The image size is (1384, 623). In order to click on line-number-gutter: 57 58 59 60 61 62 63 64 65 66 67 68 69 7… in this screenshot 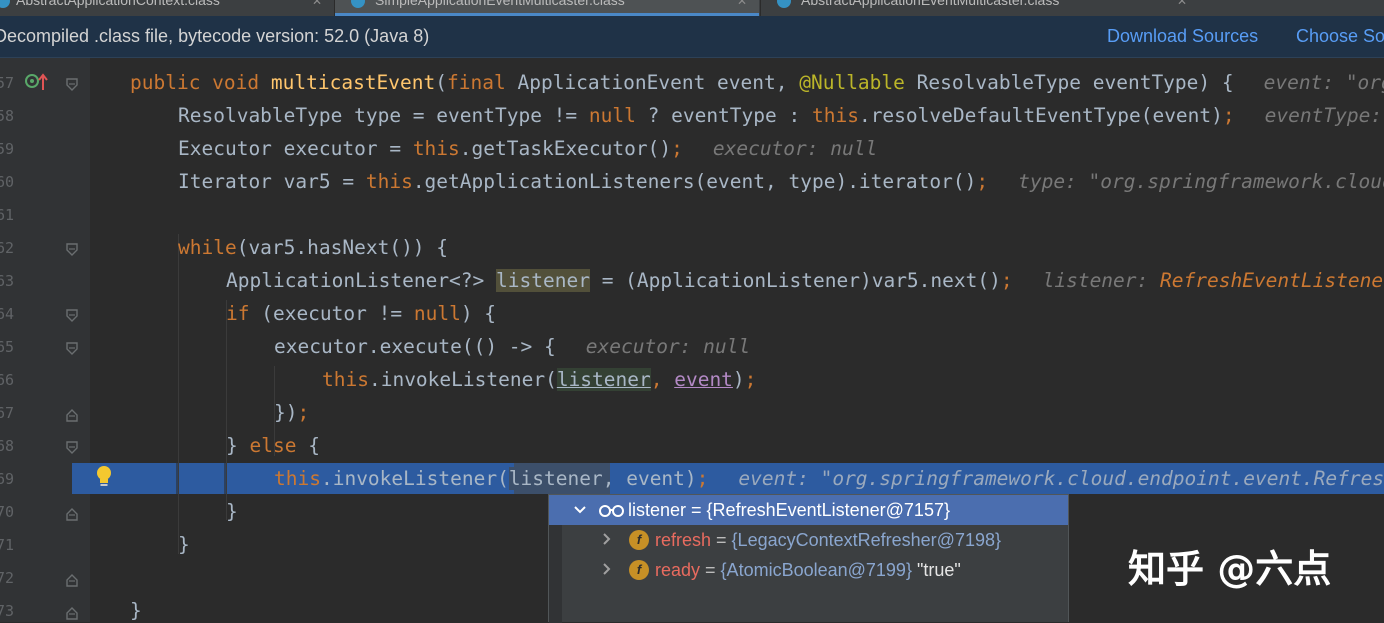, I will do `click(45, 340)`.